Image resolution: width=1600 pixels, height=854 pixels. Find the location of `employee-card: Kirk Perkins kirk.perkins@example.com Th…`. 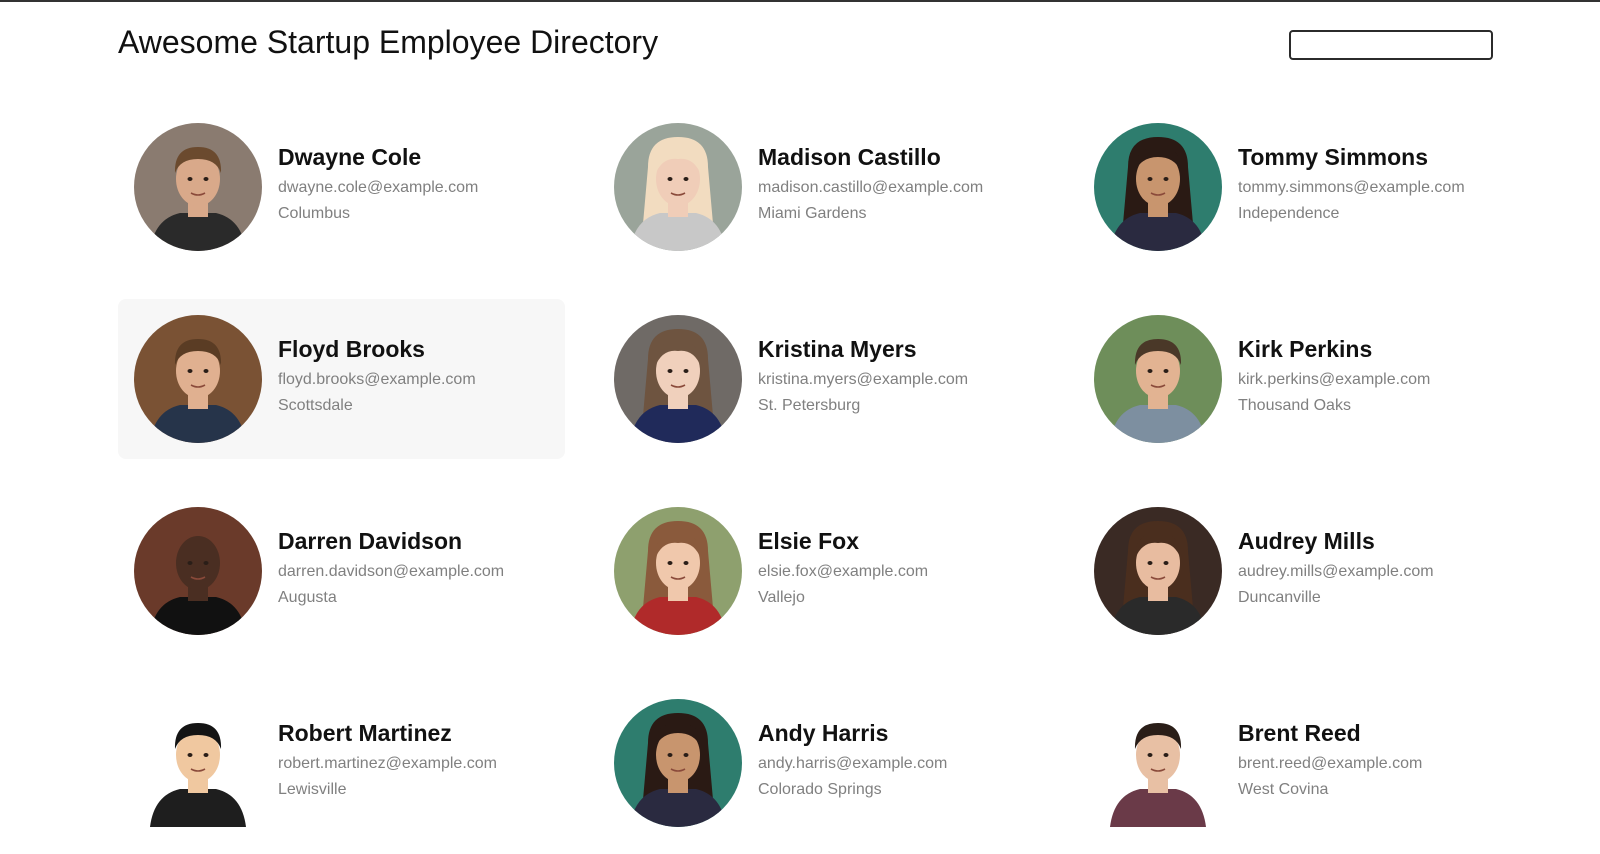

employee-card: Kirk Perkins kirk.perkins@example.com Th… is located at coordinates (1301, 379).